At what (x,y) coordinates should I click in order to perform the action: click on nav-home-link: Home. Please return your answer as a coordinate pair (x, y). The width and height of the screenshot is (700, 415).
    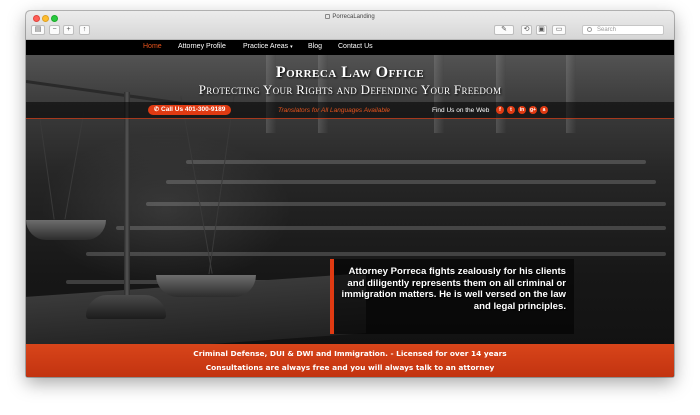
    Looking at the image, I should click on (152, 46).